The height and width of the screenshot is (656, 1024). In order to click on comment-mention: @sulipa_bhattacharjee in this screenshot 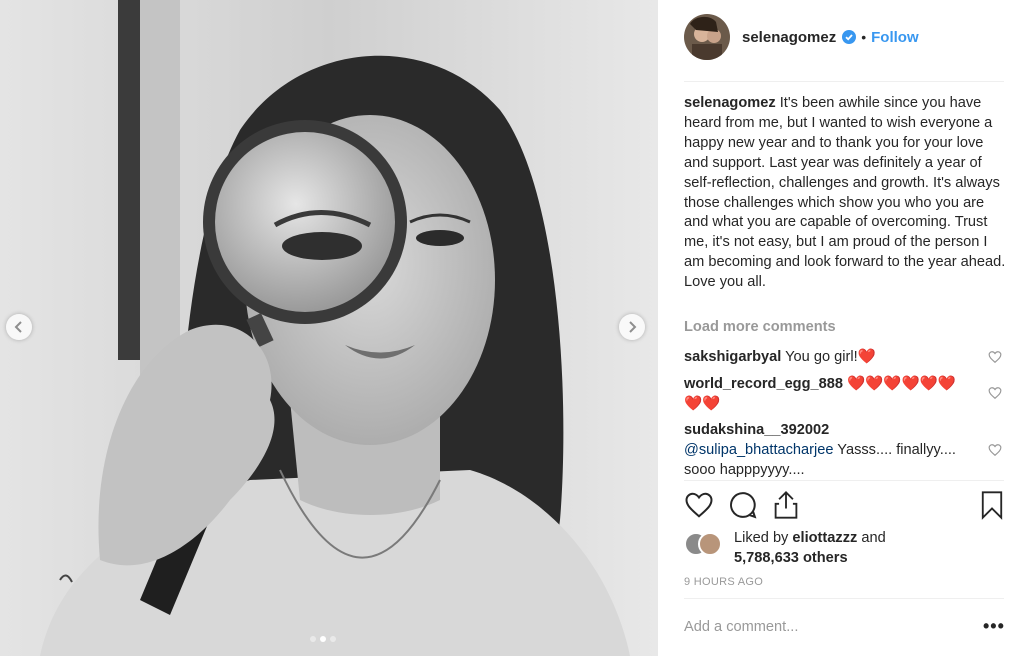, I will do `click(759, 450)`.